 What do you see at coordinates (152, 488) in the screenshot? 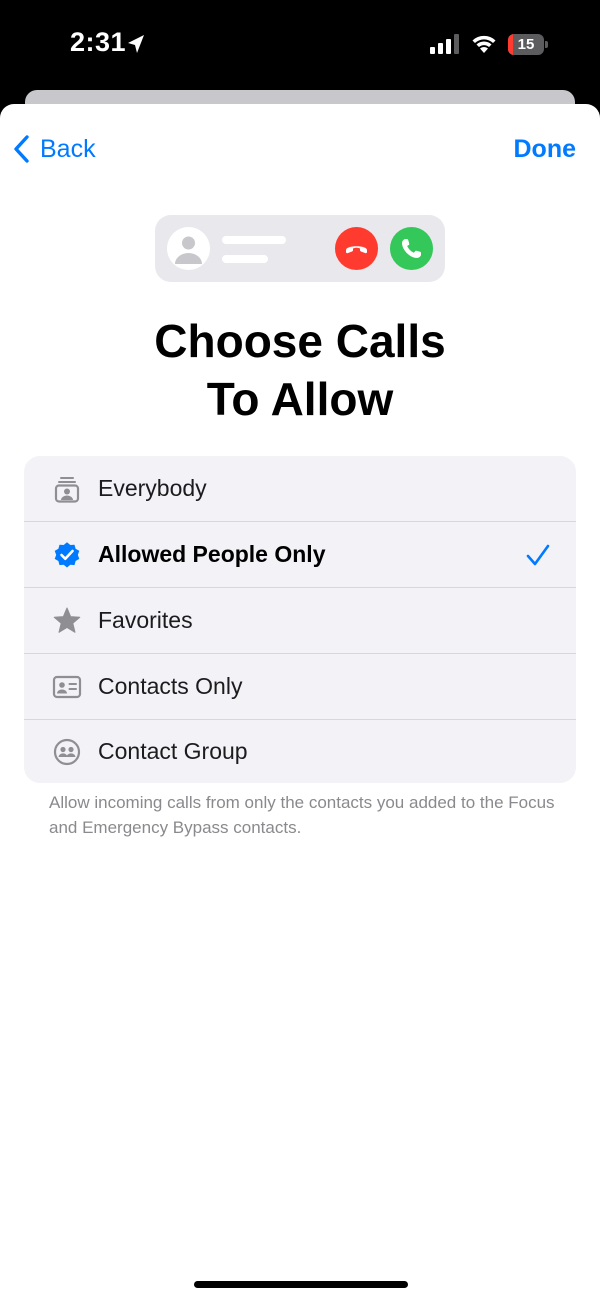
I see `option-label: Everybody` at bounding box center [152, 488].